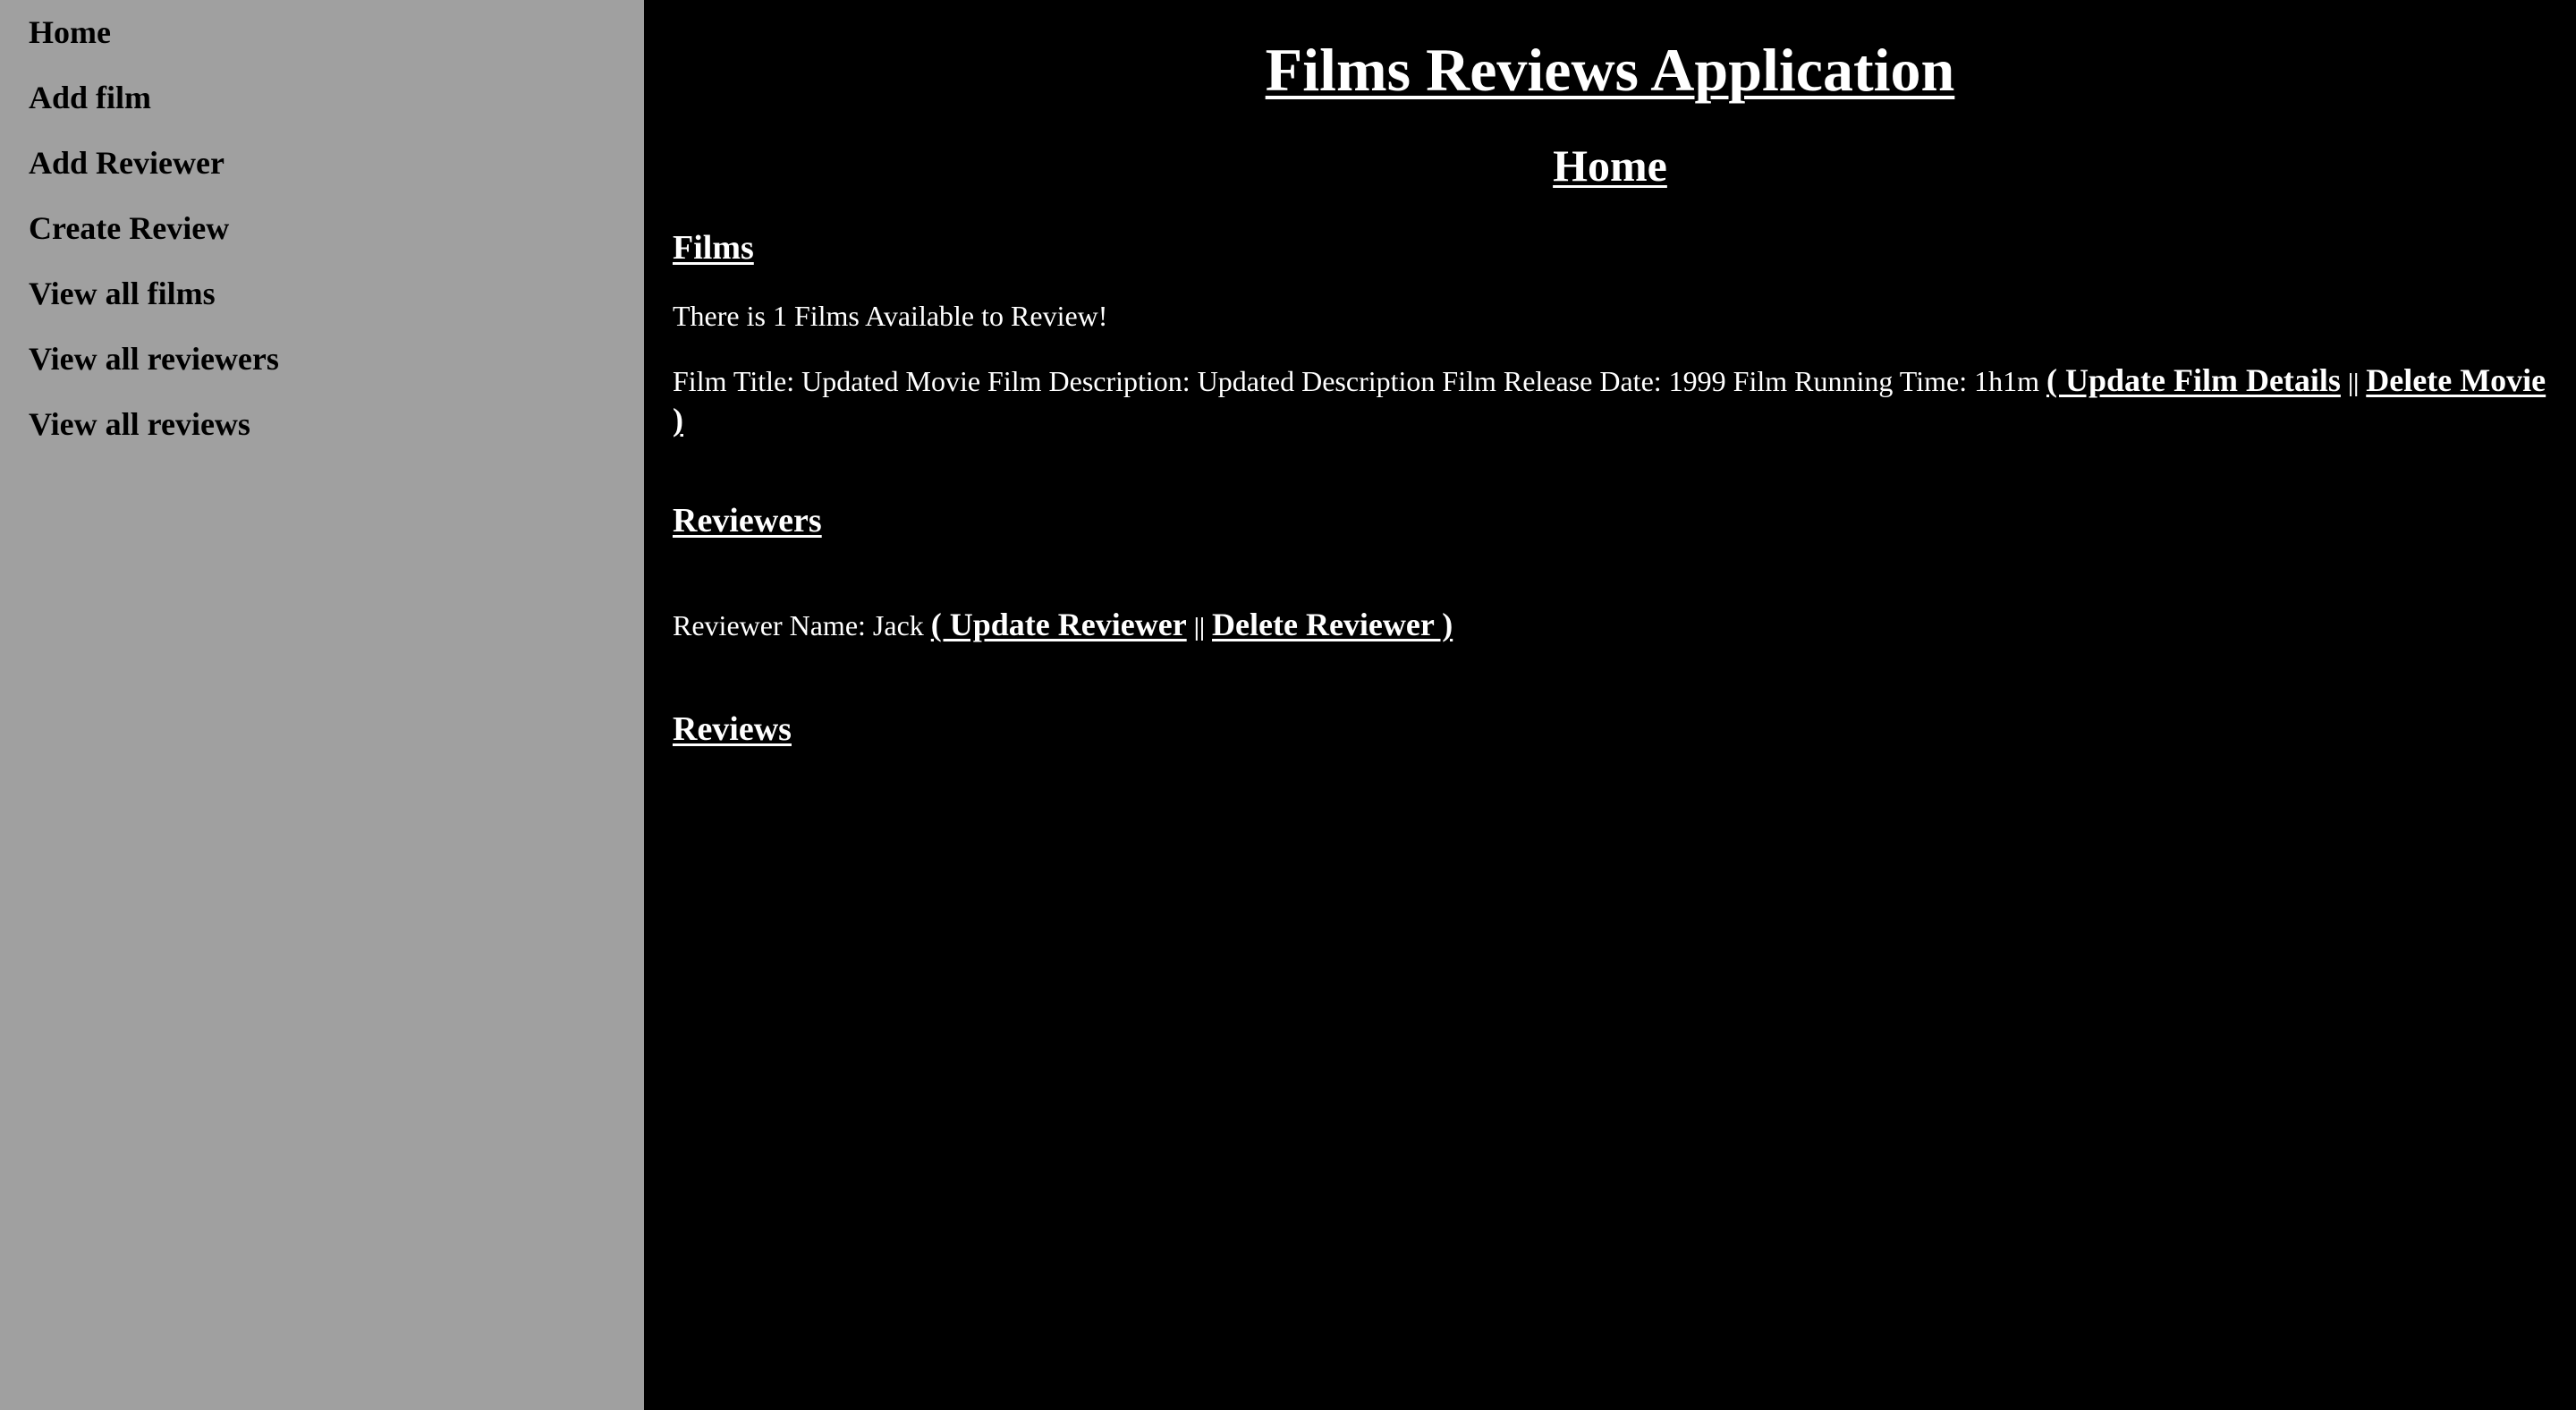 The image size is (2576, 1410). Describe the element at coordinates (2193, 380) in the screenshot. I see `update-film-link: ( Update Film Details` at that location.